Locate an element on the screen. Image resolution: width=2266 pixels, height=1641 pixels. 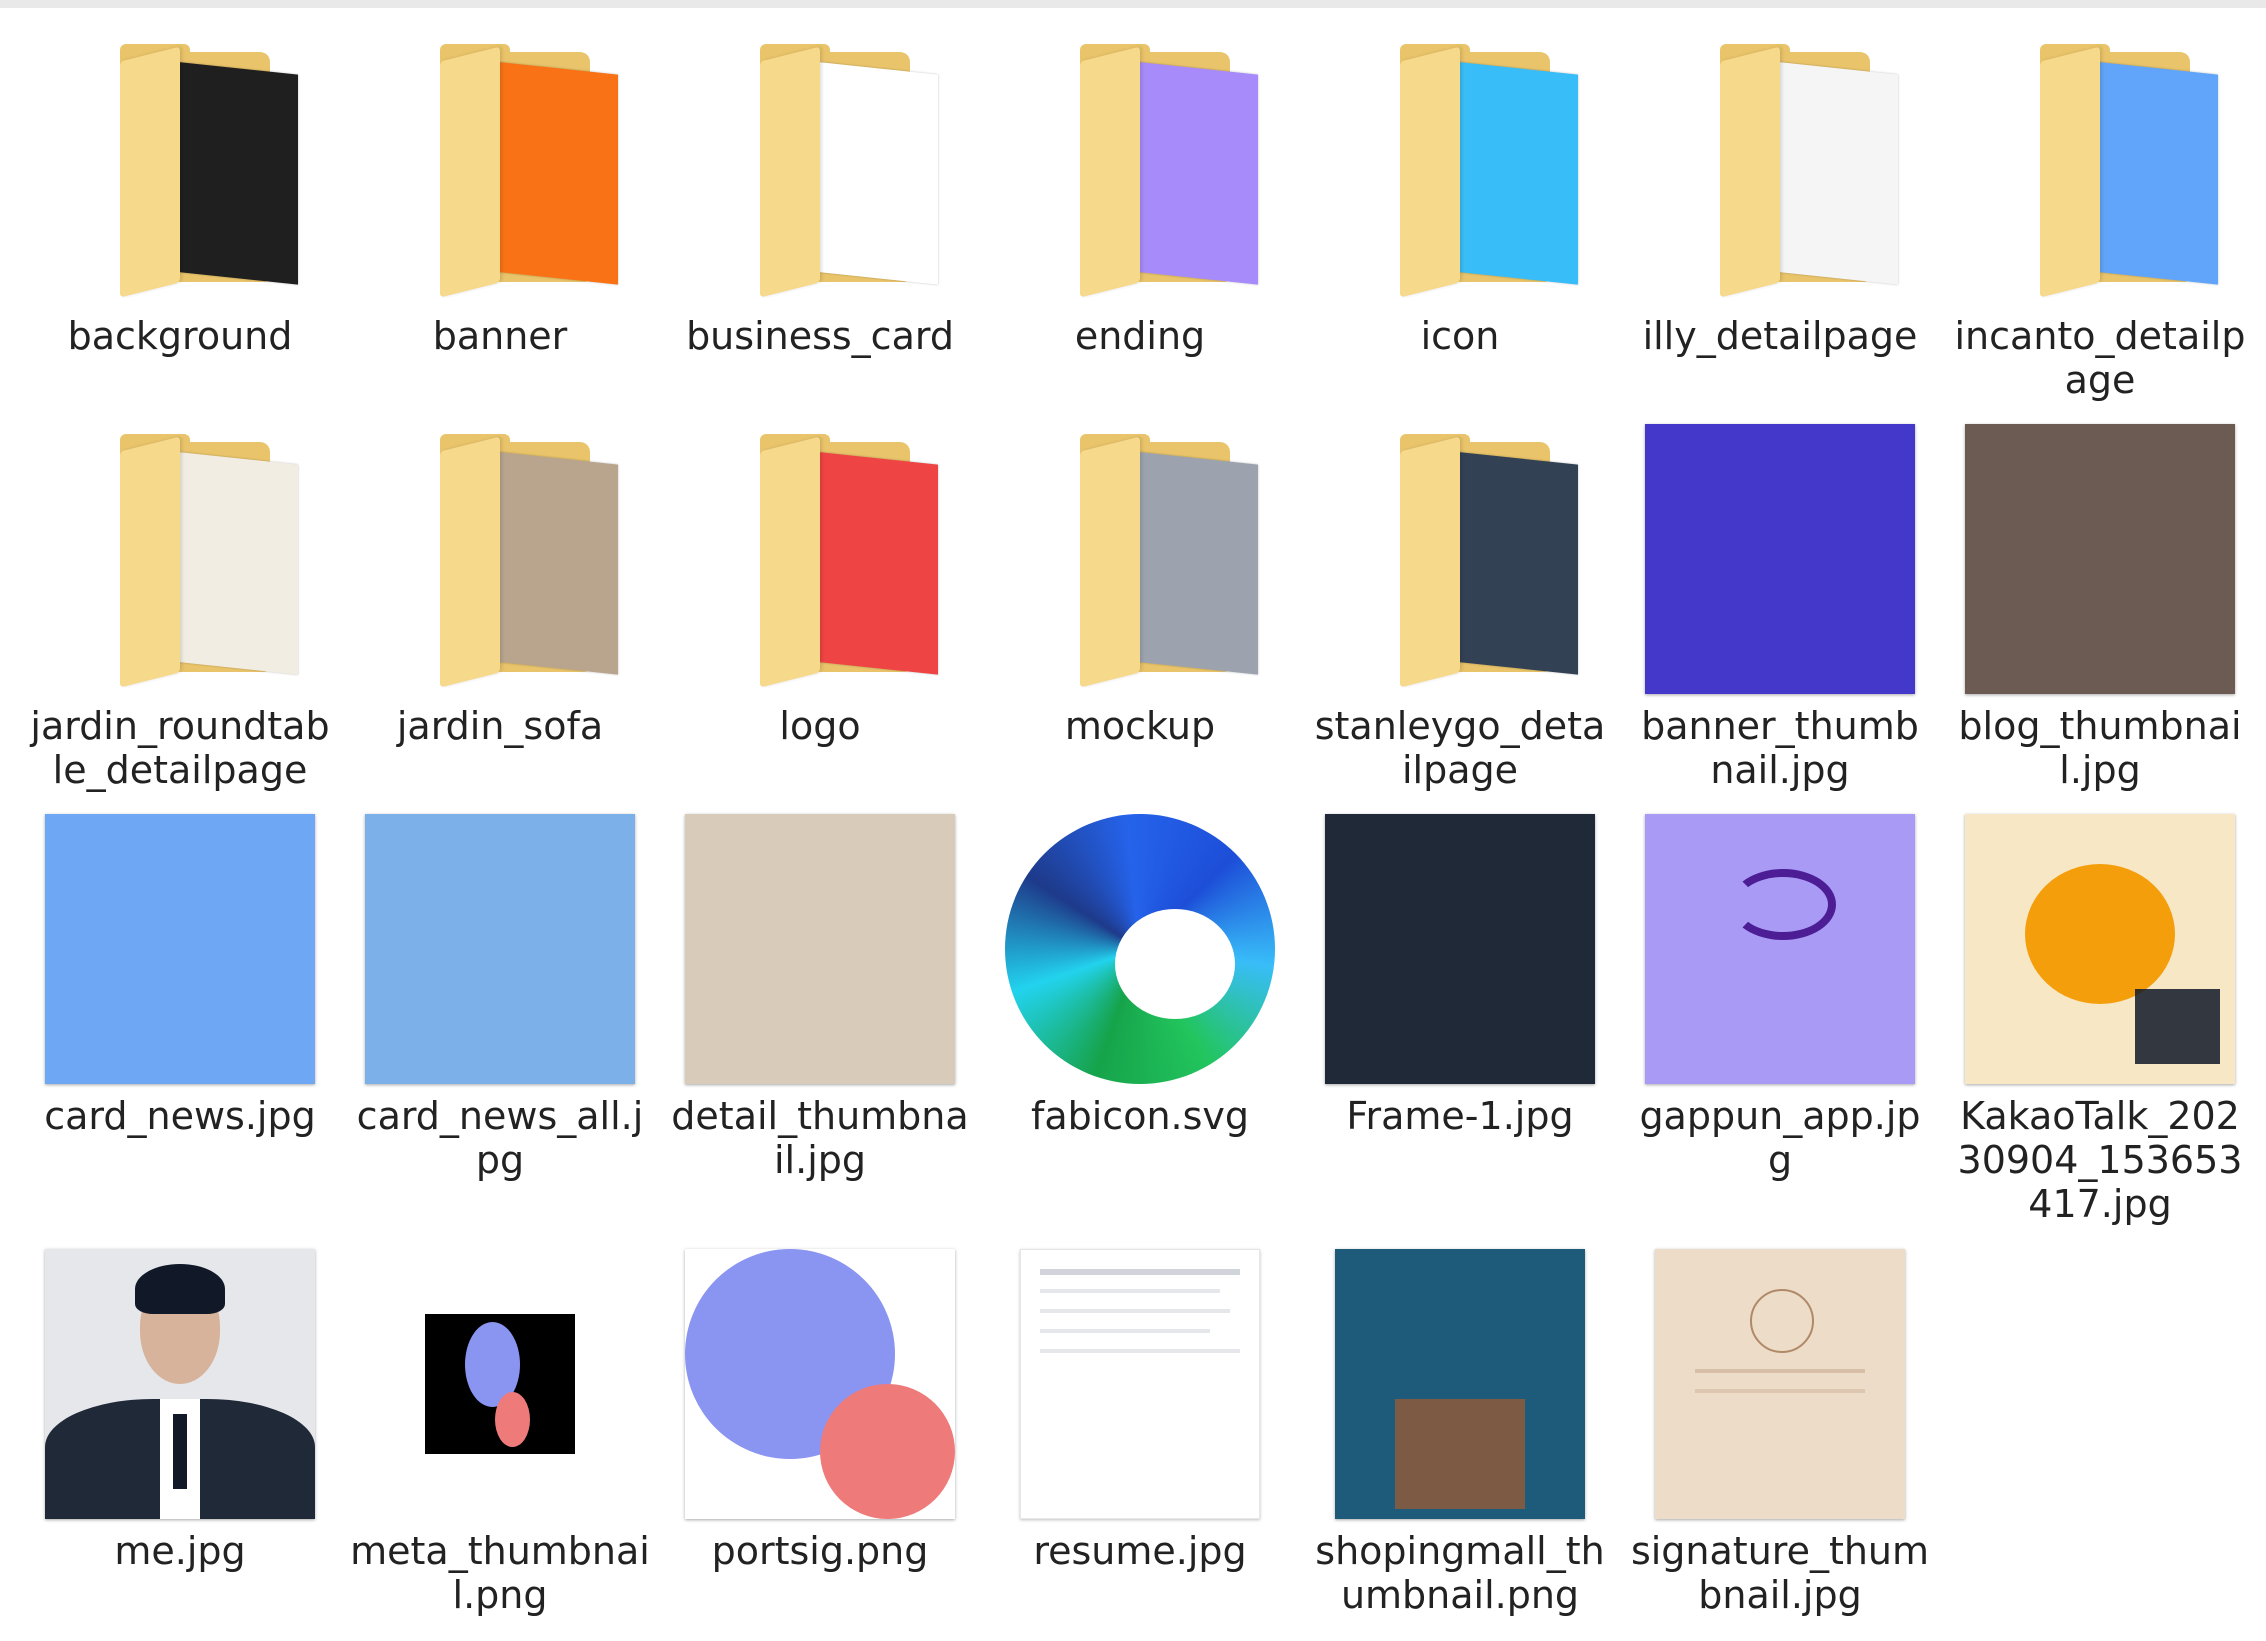
file-item: fabicon.svg is located at coordinates (1140, 1021).